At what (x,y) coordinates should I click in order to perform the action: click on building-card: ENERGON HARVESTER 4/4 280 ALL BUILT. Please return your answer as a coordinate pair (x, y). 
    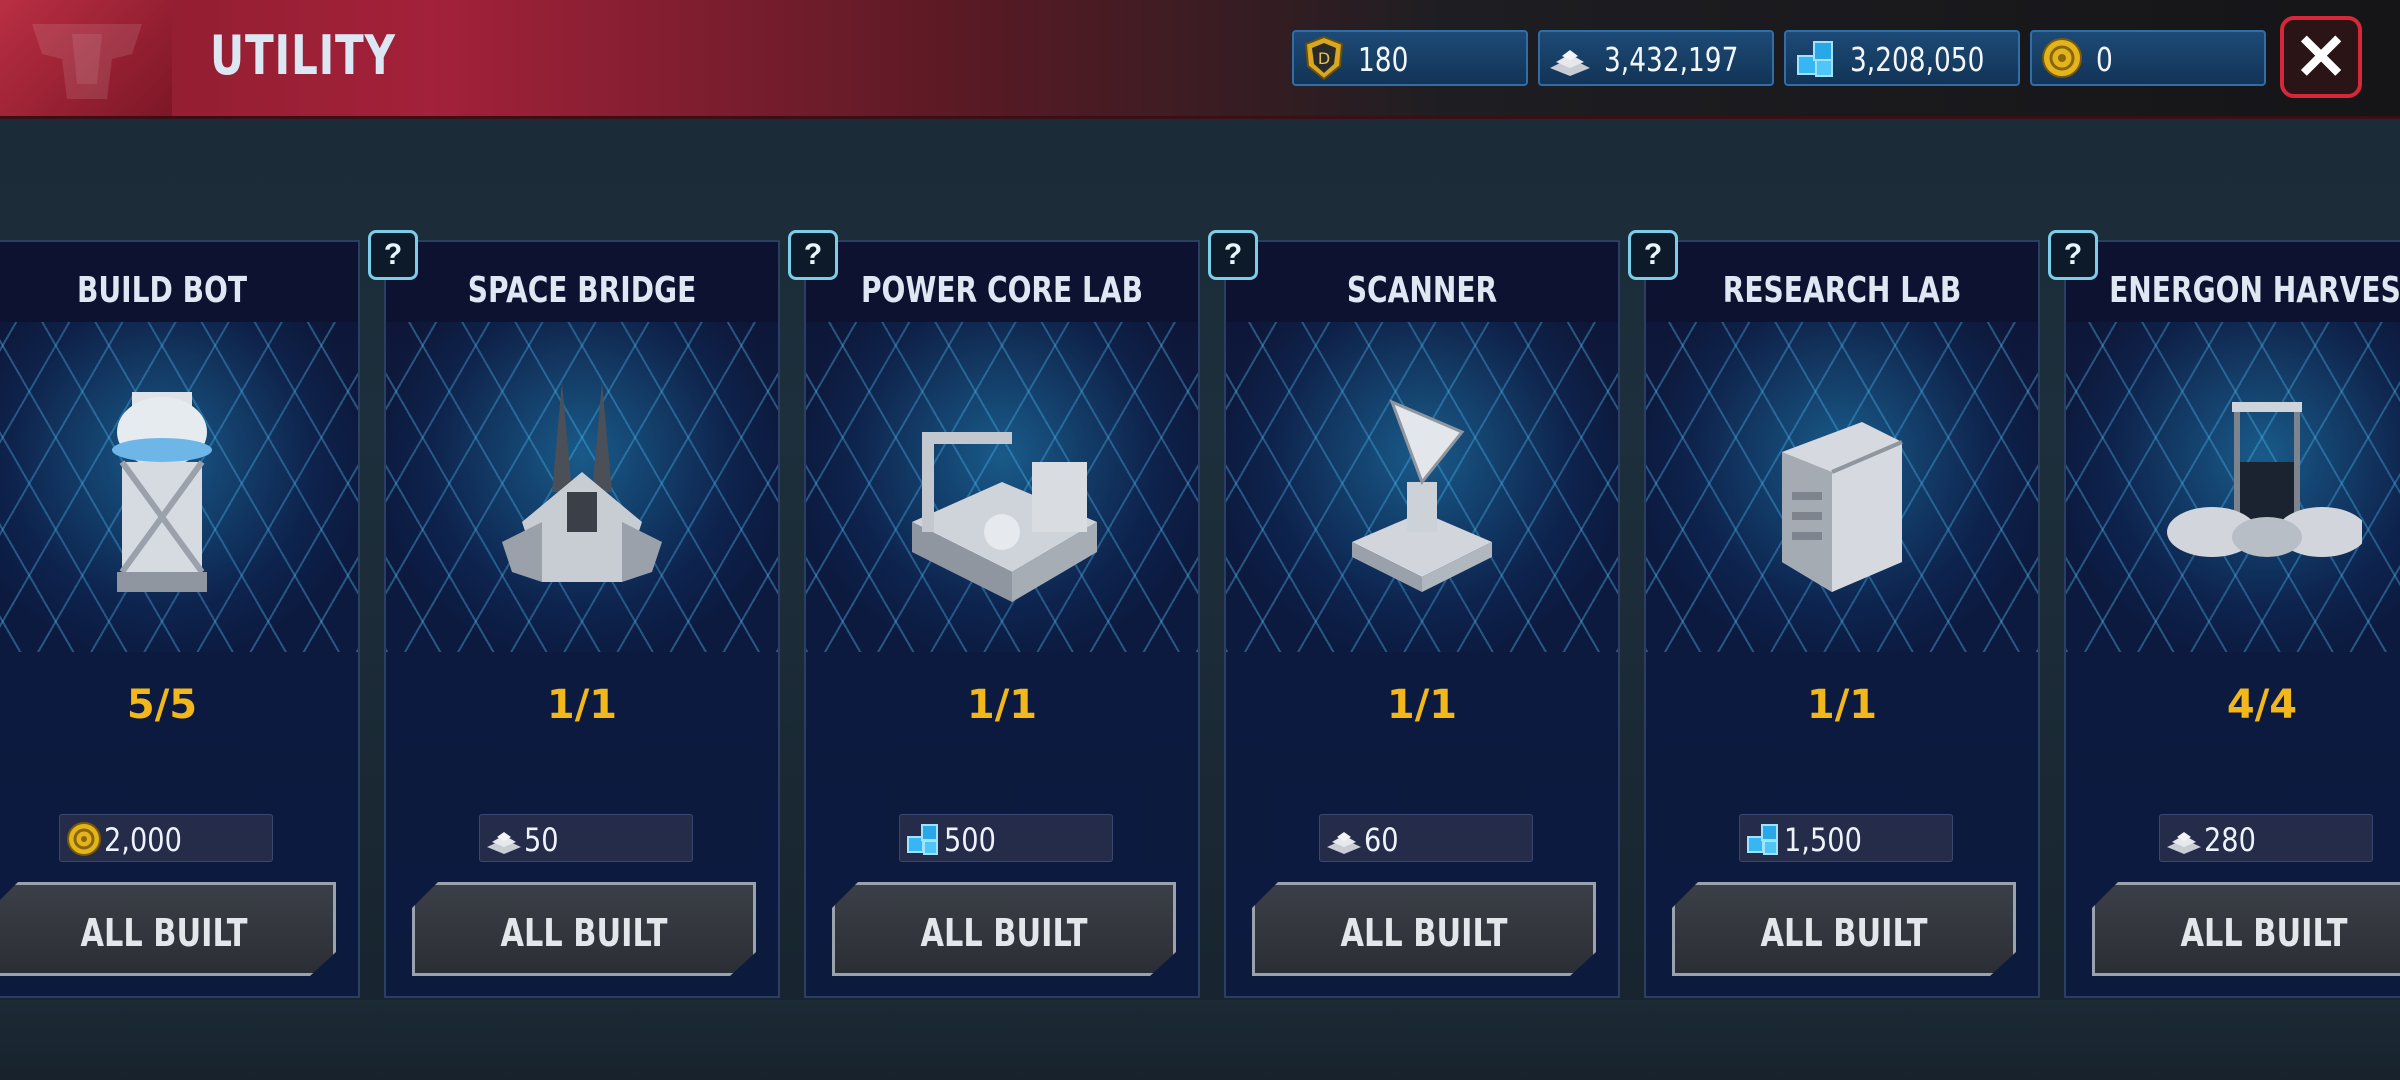
    Looking at the image, I should click on (2232, 619).